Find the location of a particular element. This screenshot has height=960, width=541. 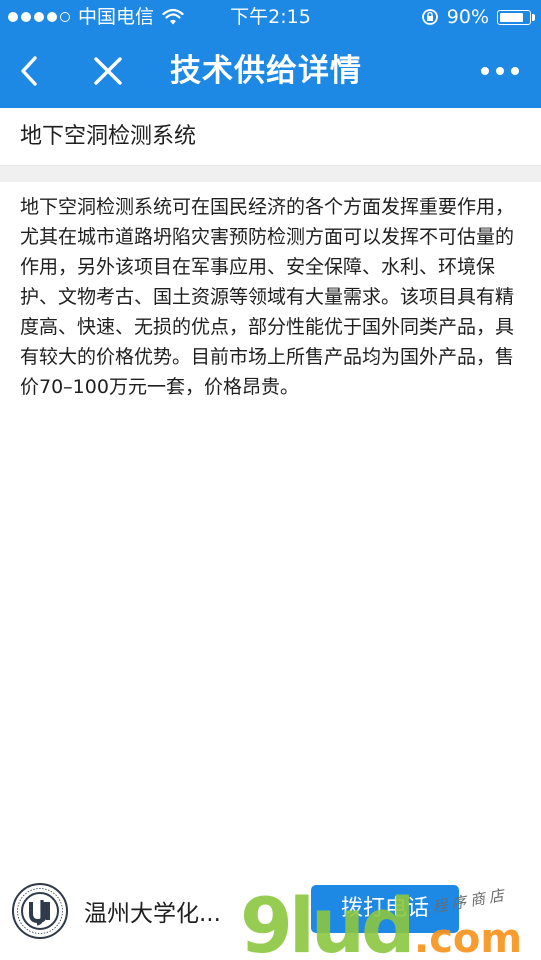

chevron-left-icon is located at coordinates (29, 71).